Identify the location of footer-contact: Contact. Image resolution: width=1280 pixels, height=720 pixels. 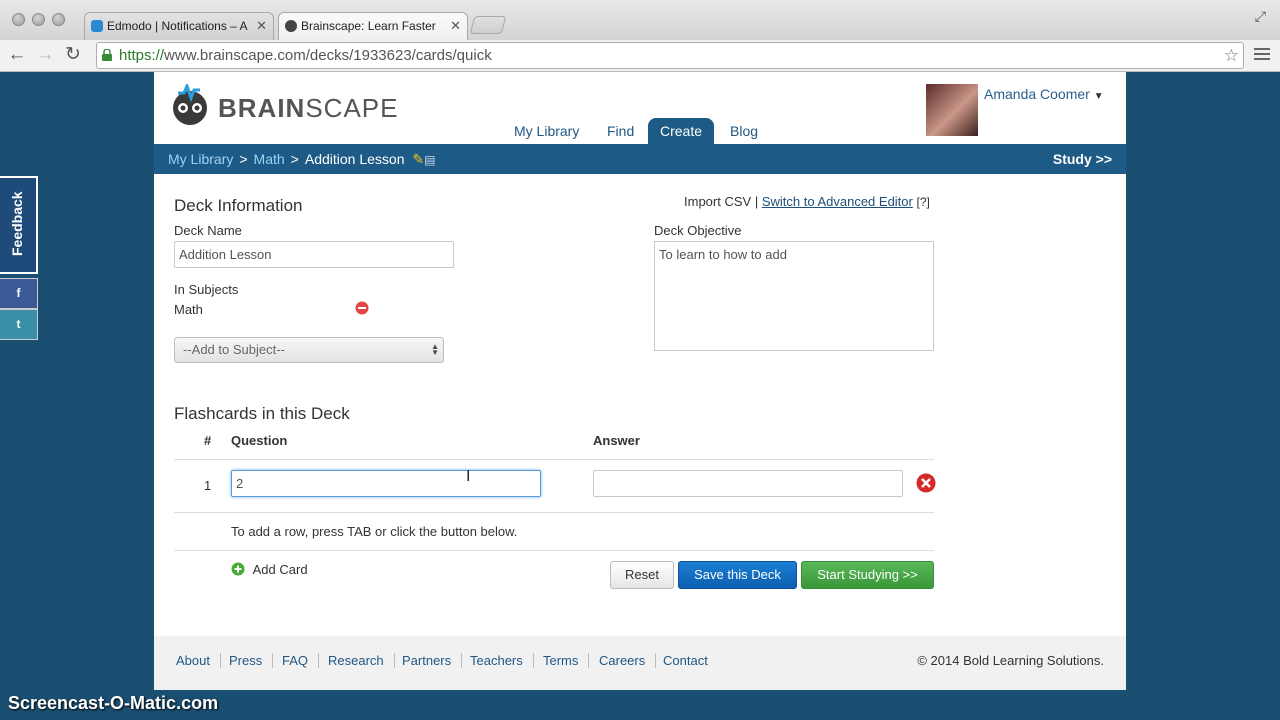
(690, 660).